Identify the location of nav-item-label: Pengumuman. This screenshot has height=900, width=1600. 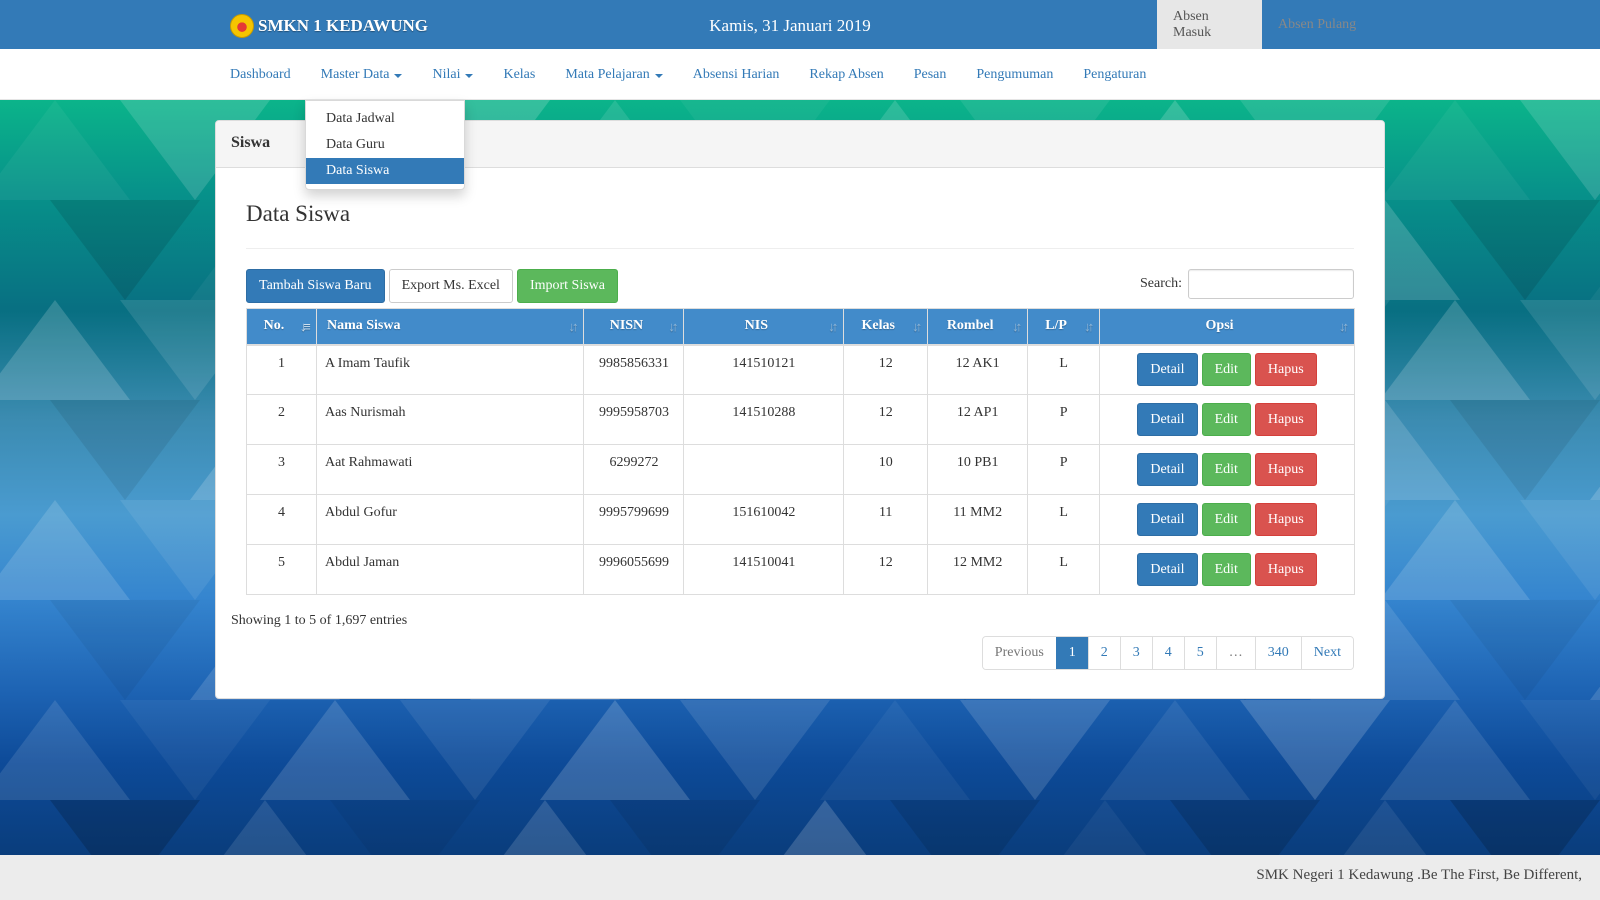
(1015, 74).